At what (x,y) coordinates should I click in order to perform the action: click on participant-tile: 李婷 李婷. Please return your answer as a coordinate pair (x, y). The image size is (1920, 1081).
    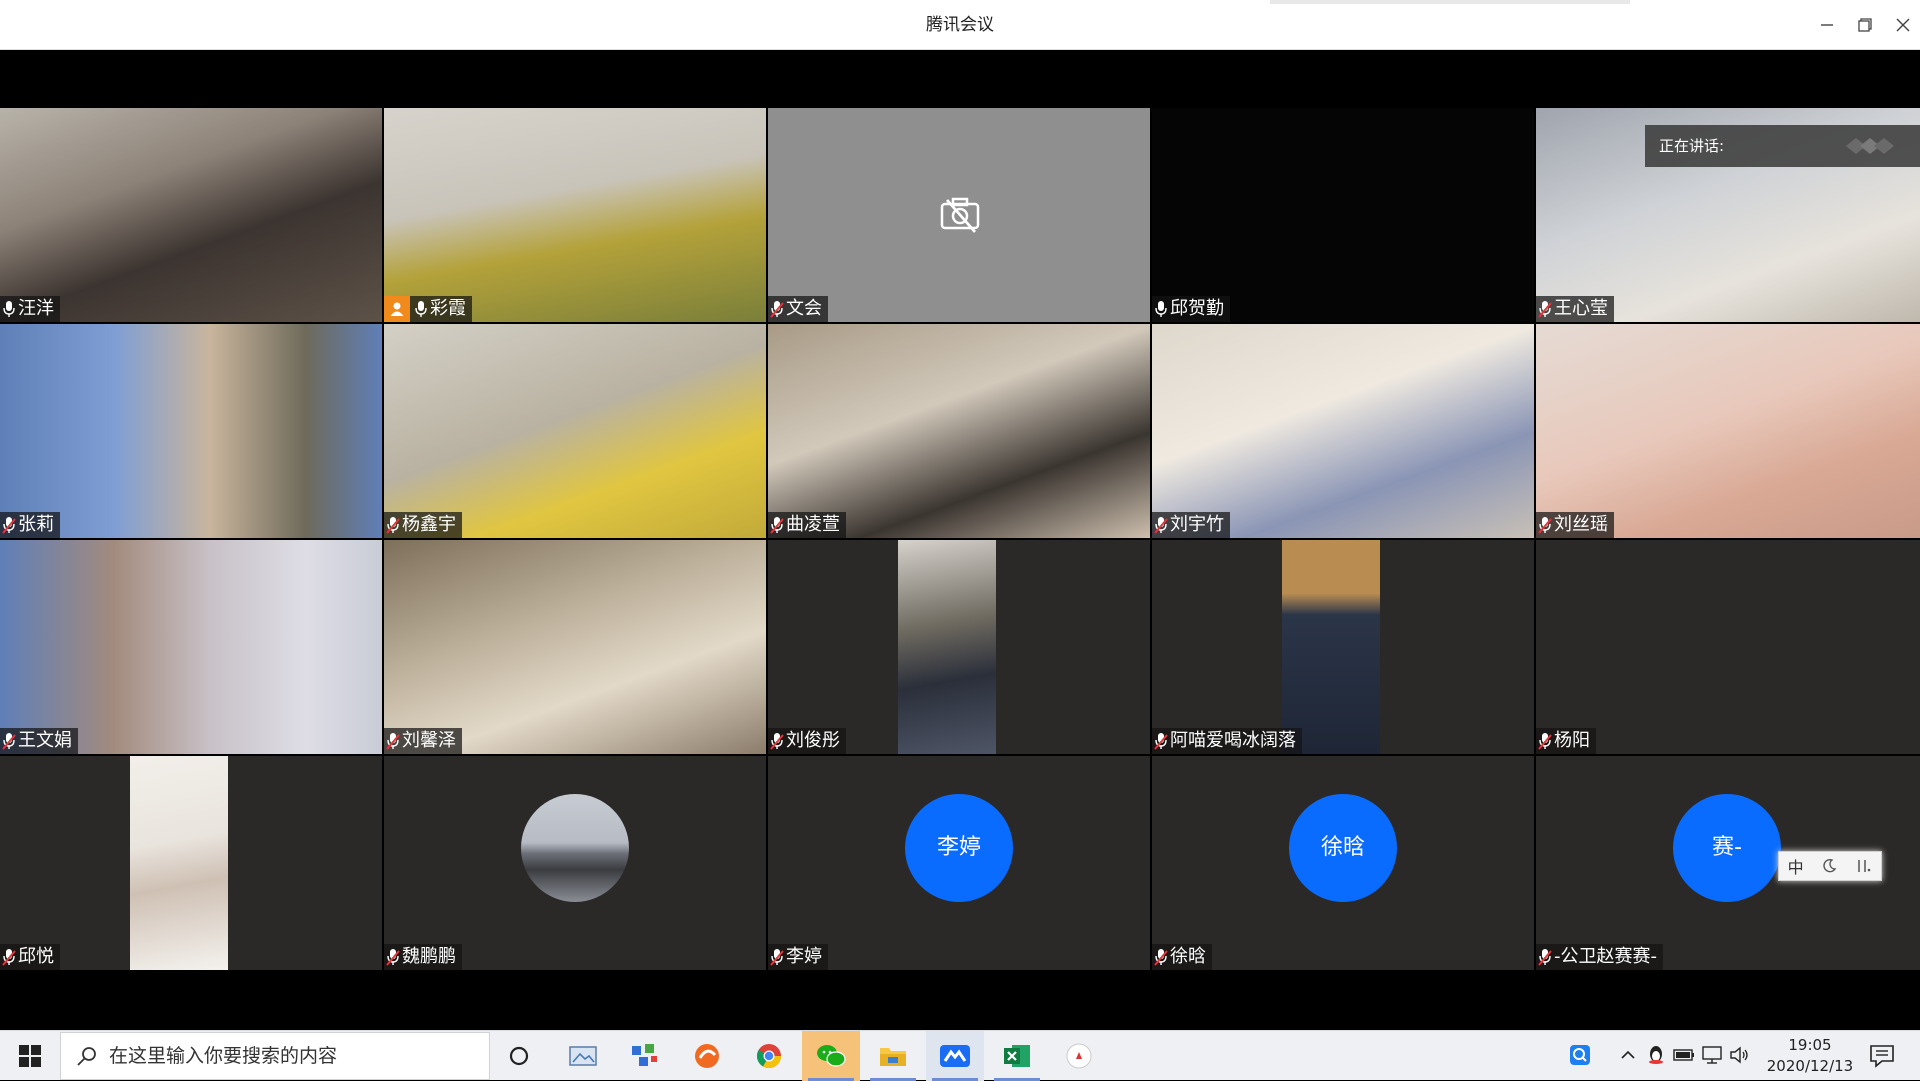
    Looking at the image, I should click on (959, 863).